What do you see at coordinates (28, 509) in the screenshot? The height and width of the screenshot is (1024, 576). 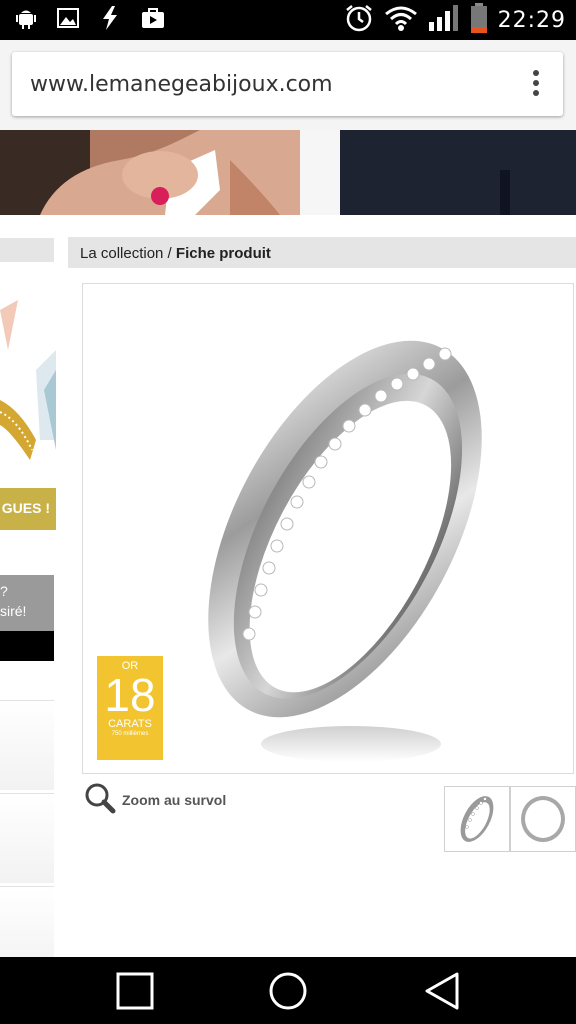 I see `sidebar-gold-banner: GUES !` at bounding box center [28, 509].